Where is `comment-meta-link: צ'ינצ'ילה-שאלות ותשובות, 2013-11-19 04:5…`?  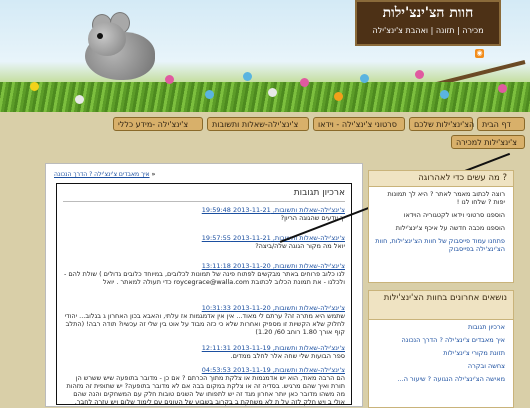 comment-meta-link: צ'ינצ'ילה-שאלות ותשובות, 2013-11-19 04:5… is located at coordinates (204, 370).